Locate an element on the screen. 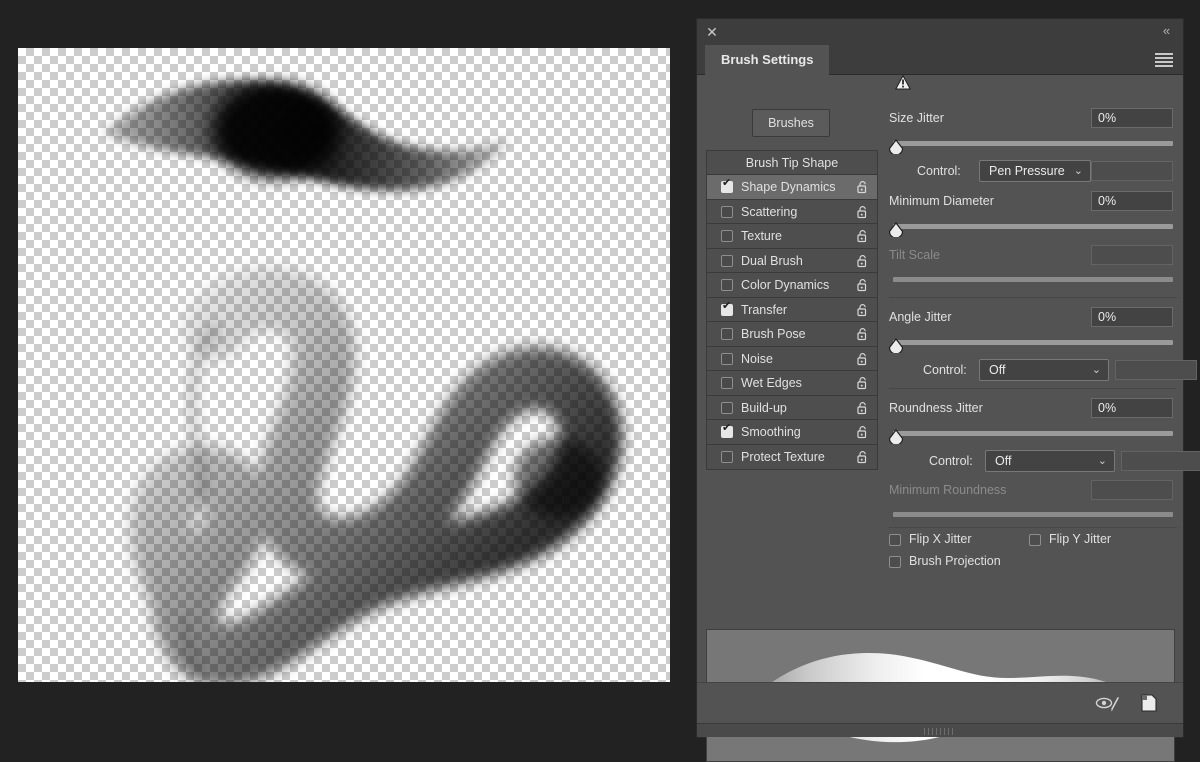 The height and width of the screenshot is (762, 1200). checkbox-brush-projection is located at coordinates (895, 562).